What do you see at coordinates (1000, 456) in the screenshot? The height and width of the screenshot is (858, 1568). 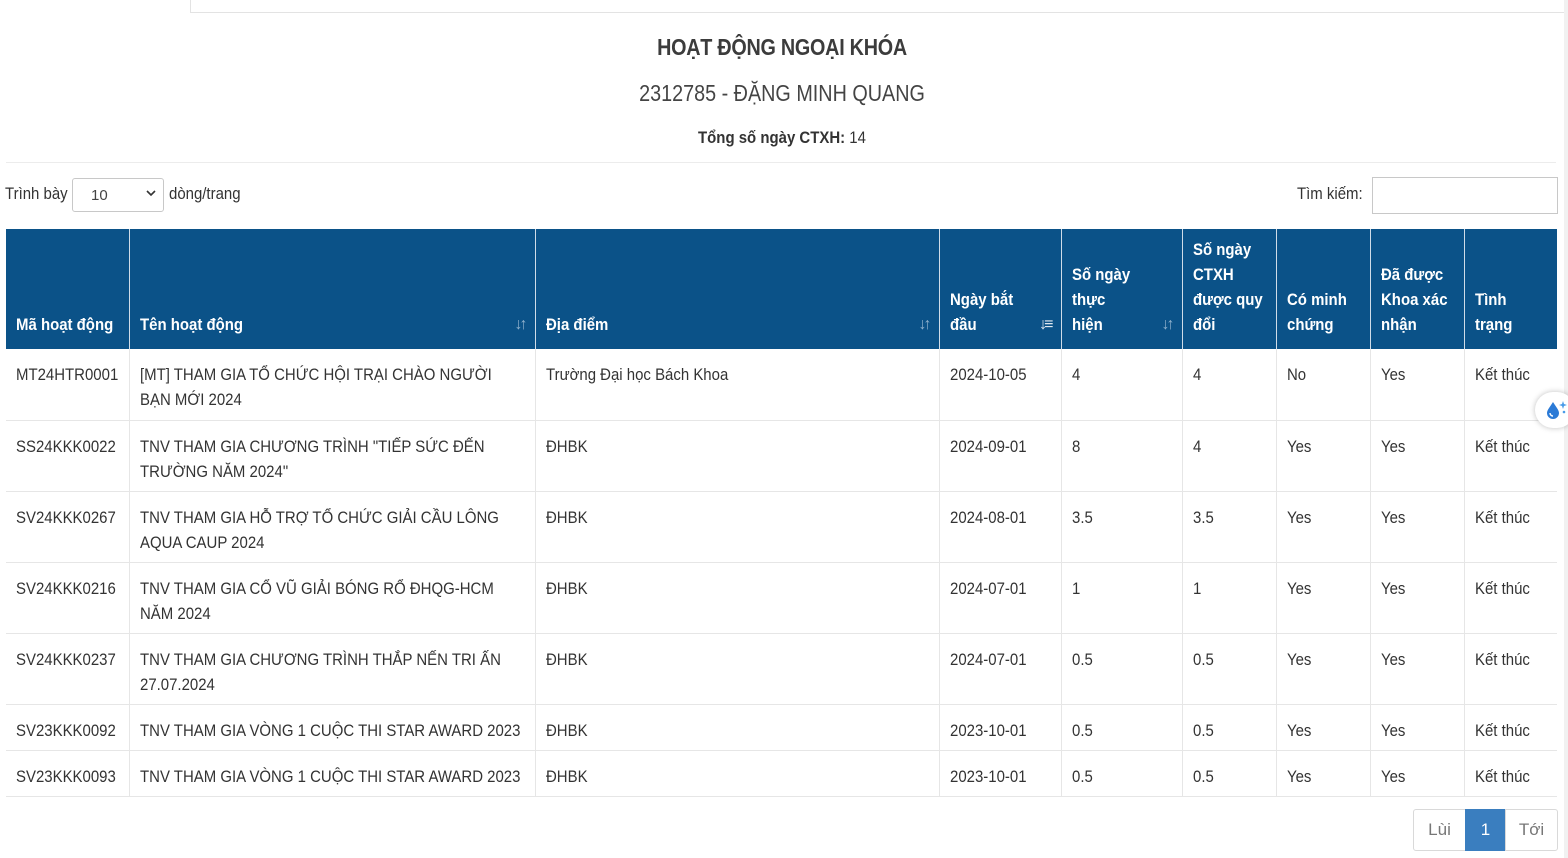 I see `cell-start-date: 2024-09-01` at bounding box center [1000, 456].